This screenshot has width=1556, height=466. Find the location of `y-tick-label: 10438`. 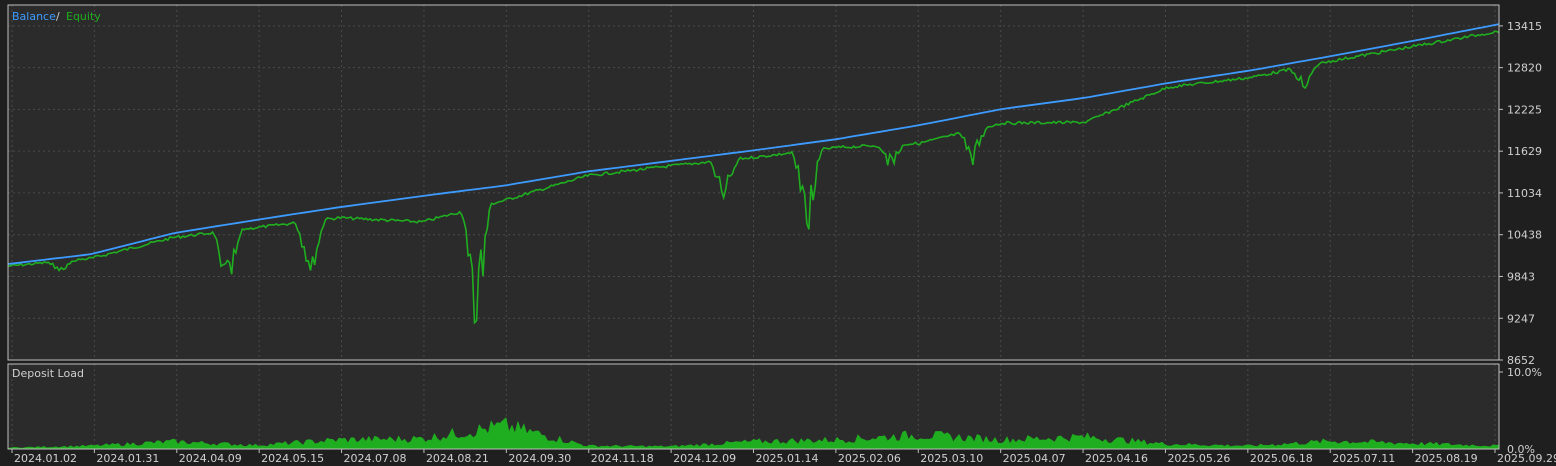

y-tick-label: 10438 is located at coordinates (1524, 235).